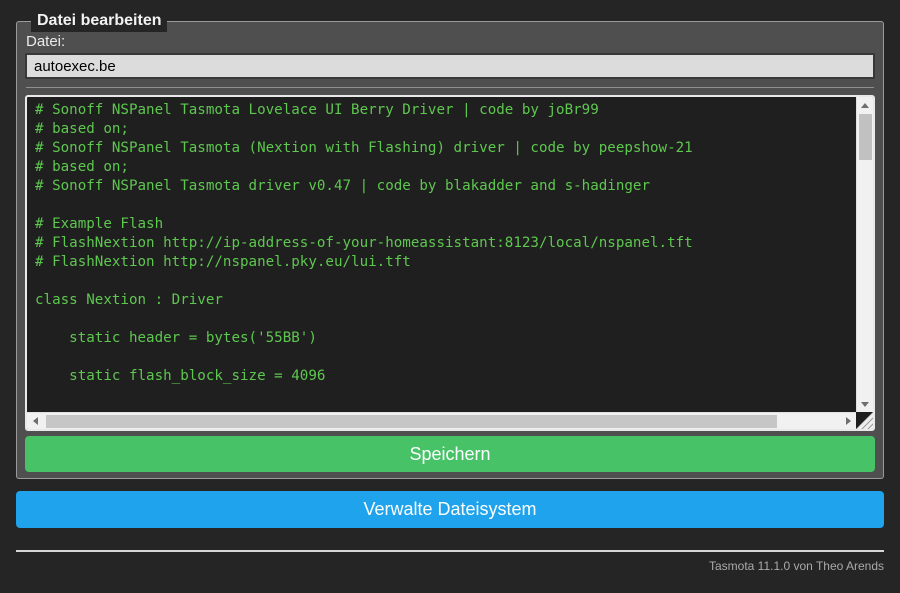 This screenshot has height=593, width=900. Describe the element at coordinates (35, 421) in the screenshot. I see `scroll-left-icon` at that location.